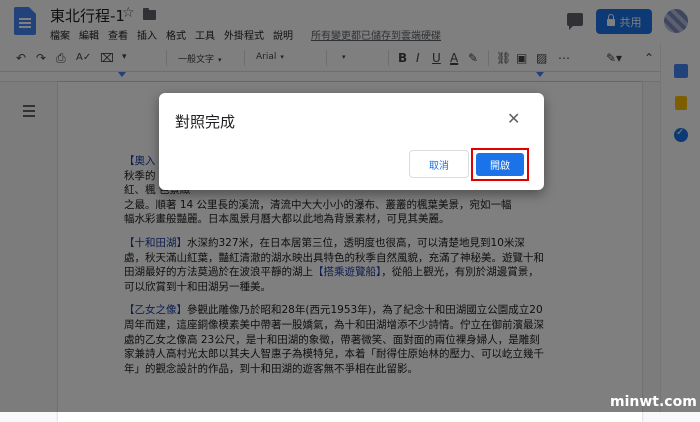 The width and height of the screenshot is (700, 422). What do you see at coordinates (205, 122) in the screenshot?
I see `dialog-title: 對照完成` at bounding box center [205, 122].